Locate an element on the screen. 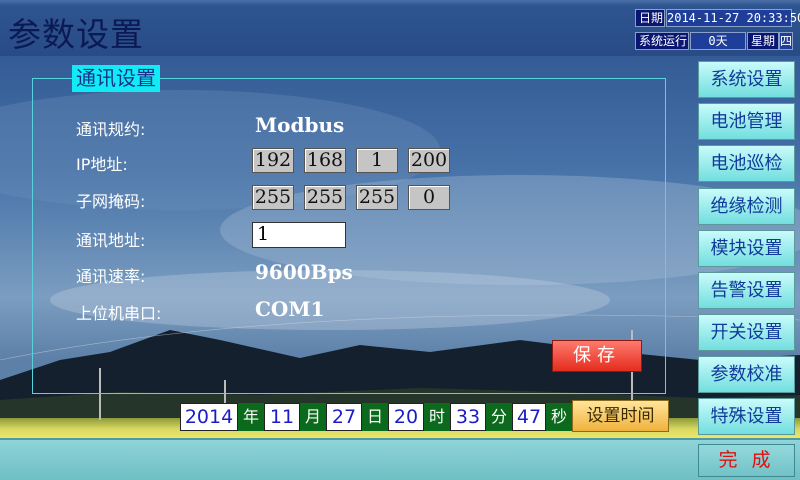 The width and height of the screenshot is (800, 480). run-days-display: 0天 is located at coordinates (718, 41).